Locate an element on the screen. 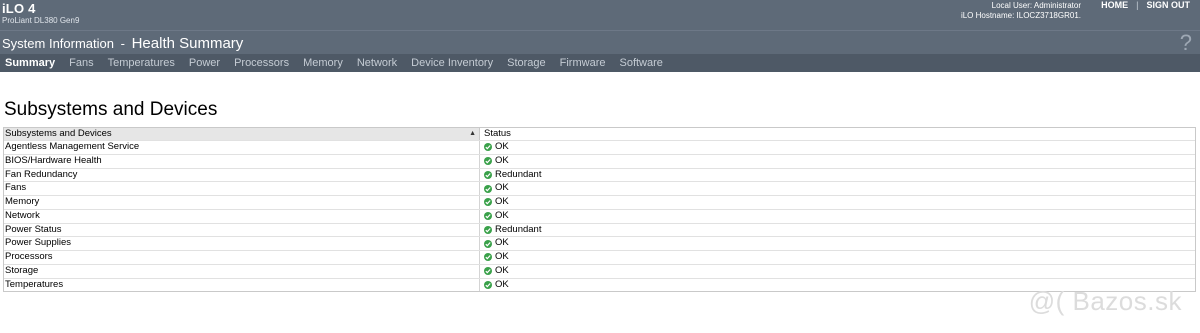  subsystem-name: Power Supplies is located at coordinates (242, 243).